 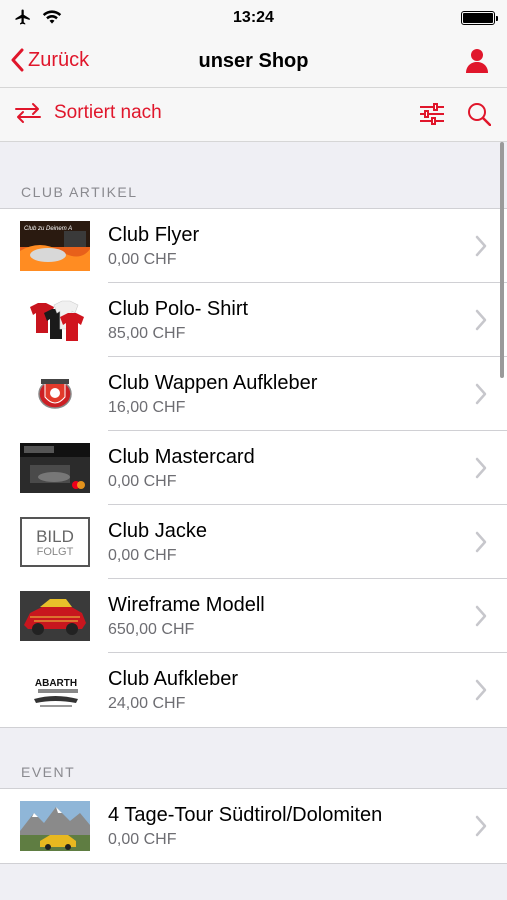 What do you see at coordinates (479, 18) in the screenshot?
I see `battery-icon` at bounding box center [479, 18].